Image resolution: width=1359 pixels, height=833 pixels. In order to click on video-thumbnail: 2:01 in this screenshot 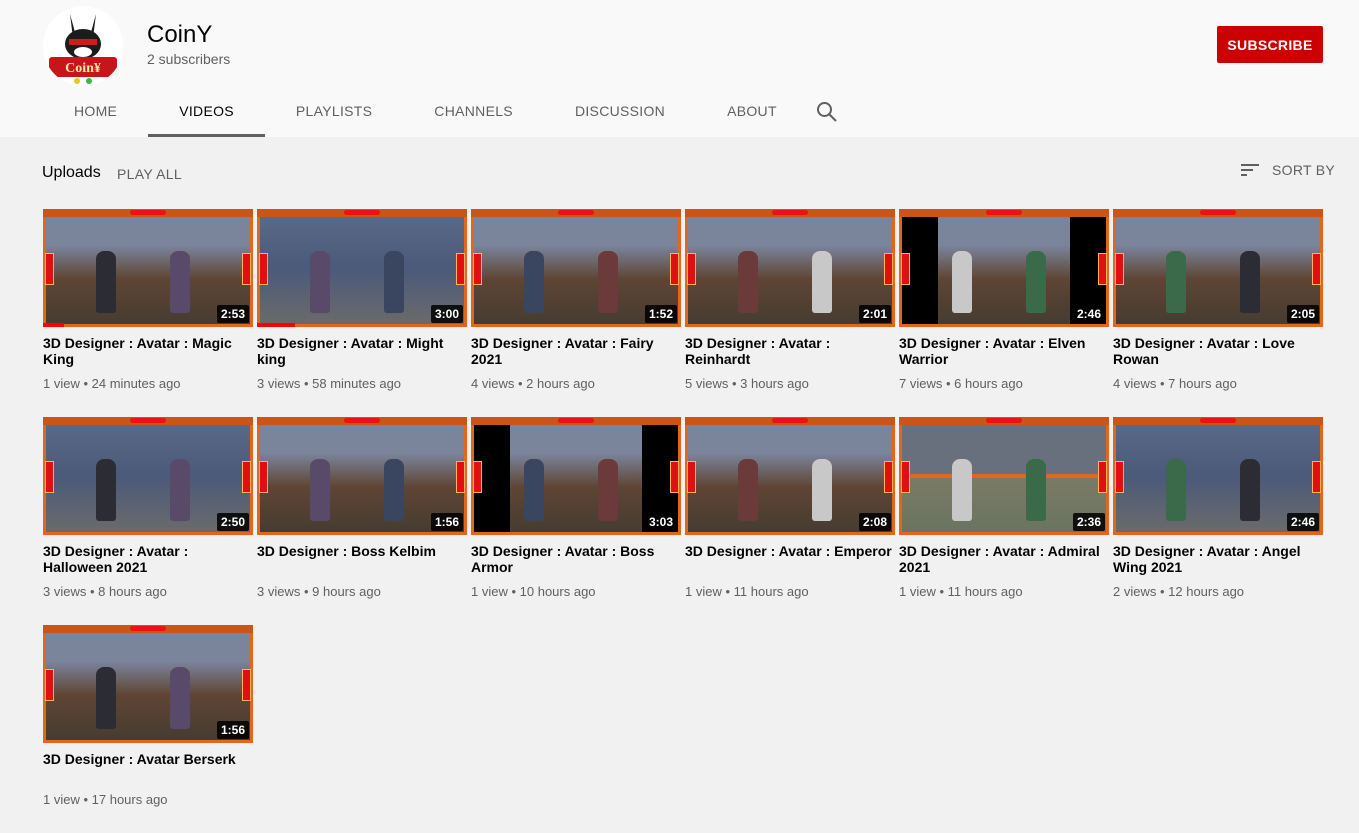, I will do `click(790, 268)`.